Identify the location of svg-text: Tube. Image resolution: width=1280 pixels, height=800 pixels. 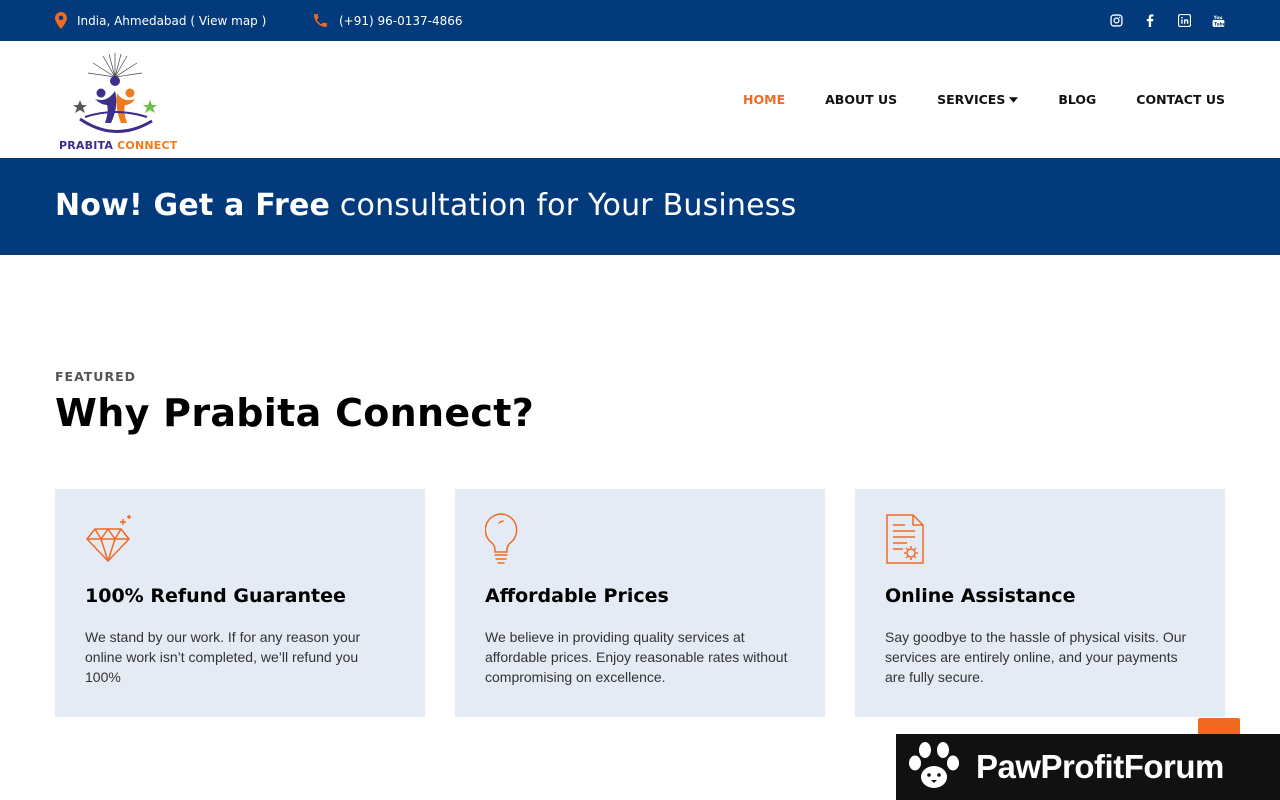
(1219, 24).